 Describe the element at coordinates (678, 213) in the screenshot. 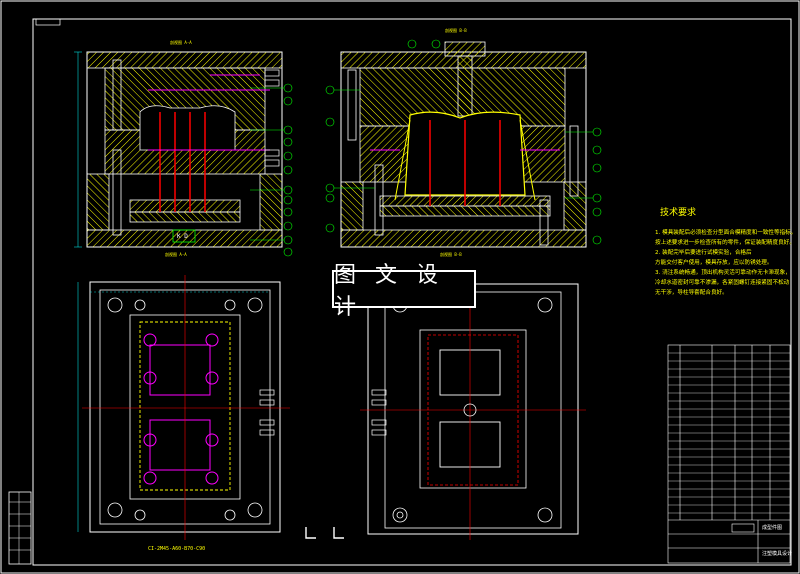

I see `notes-title: 技术要求` at that location.